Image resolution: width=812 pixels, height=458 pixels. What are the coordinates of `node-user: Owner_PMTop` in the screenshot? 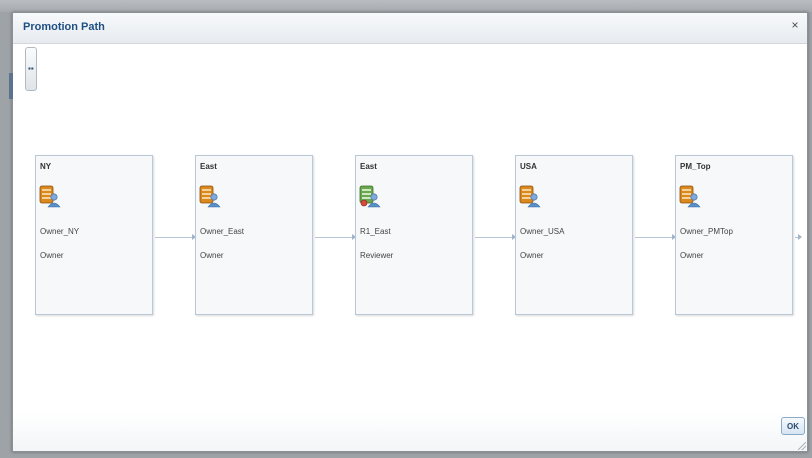 It's located at (706, 231).